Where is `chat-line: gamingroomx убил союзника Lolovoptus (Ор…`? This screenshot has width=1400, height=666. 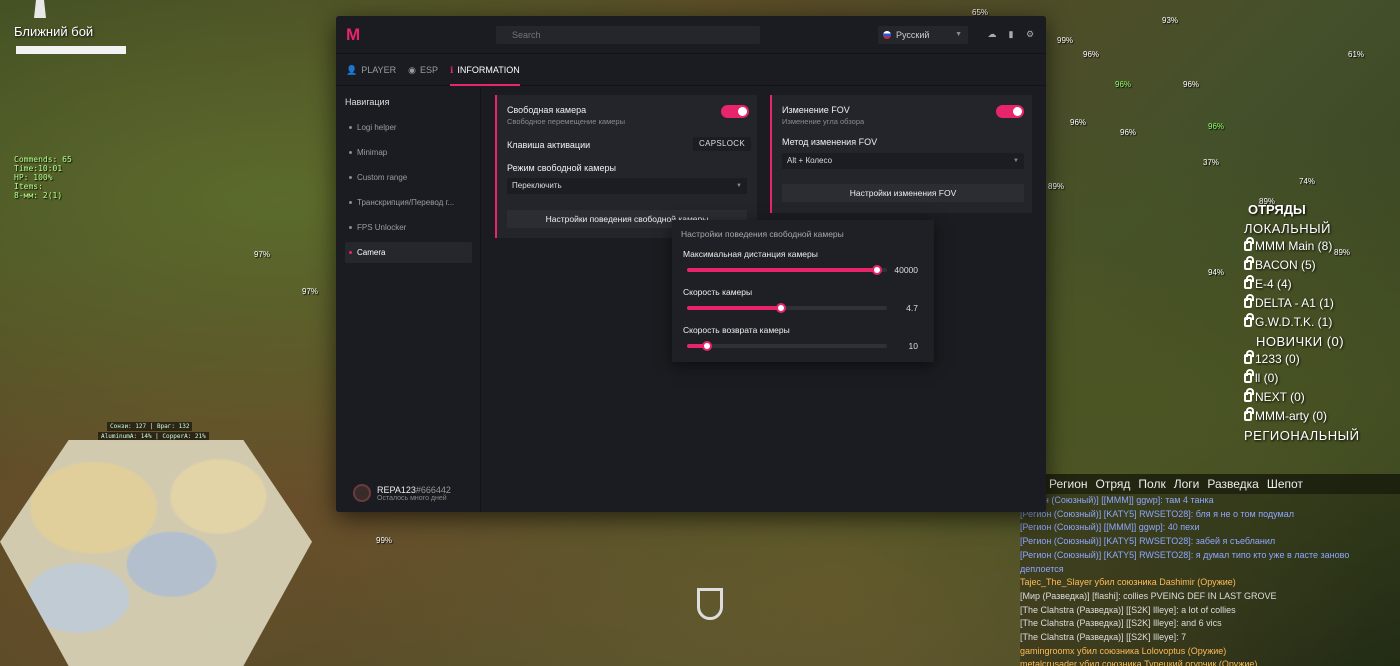
chat-line: gamingroomx убил союзника Lolovoptus (Ор… is located at coordinates (1123, 650).